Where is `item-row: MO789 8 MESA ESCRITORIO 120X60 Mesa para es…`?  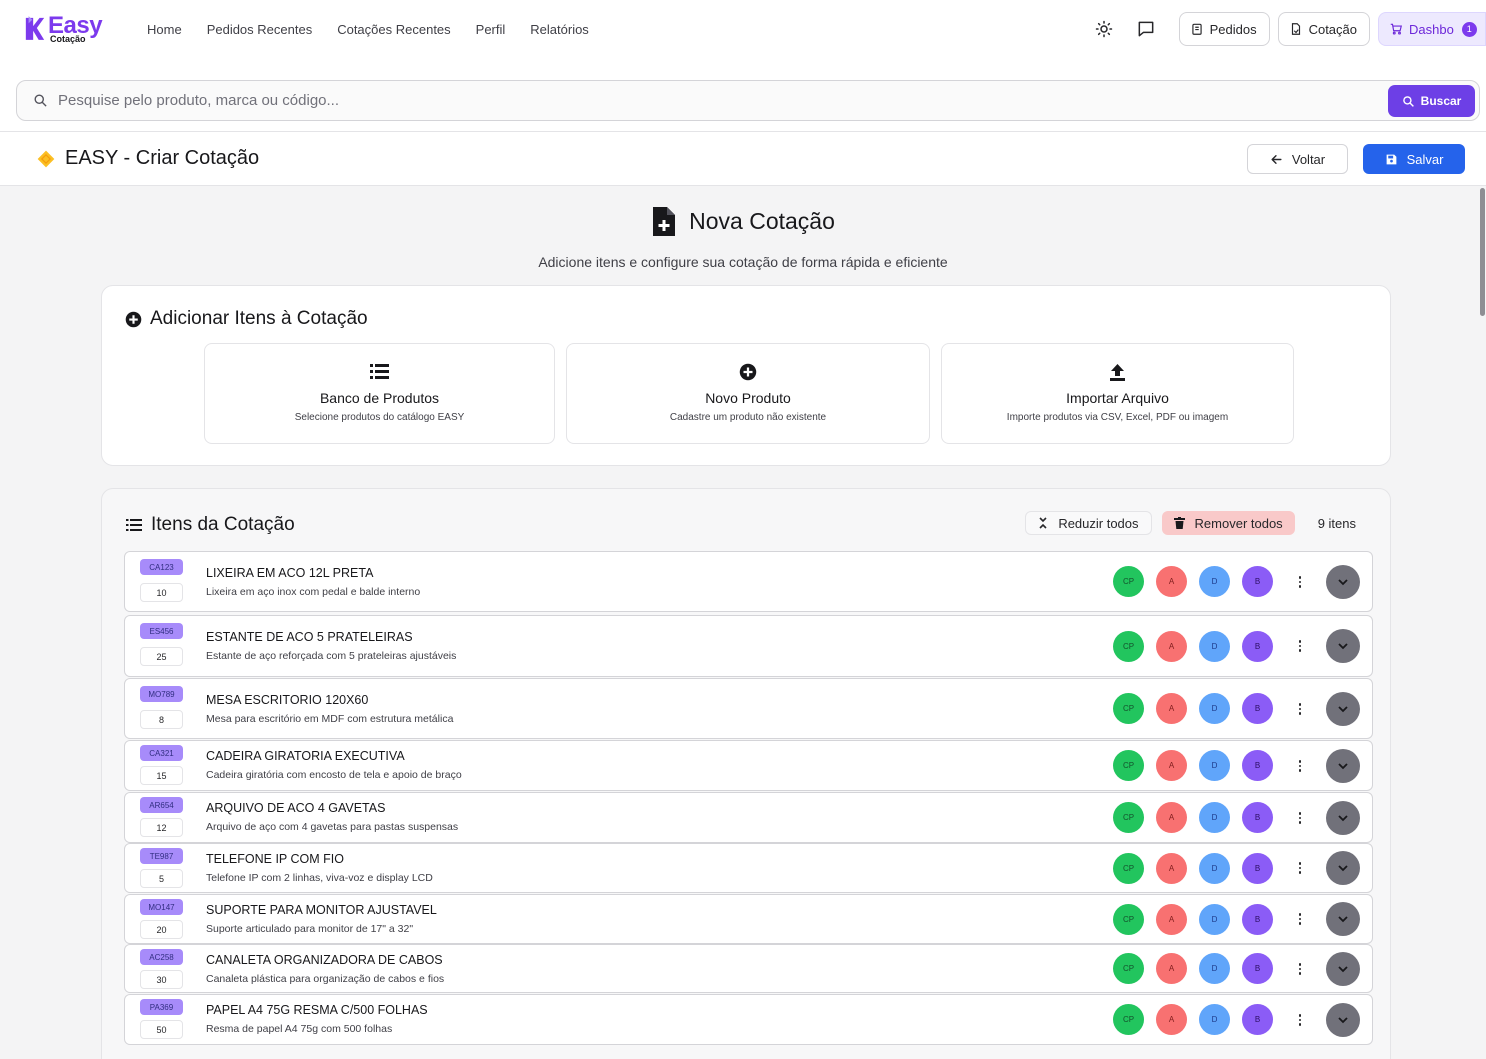
item-row: MO789 8 MESA ESCRITORIO 120X60 Mesa para es… is located at coordinates (748, 708).